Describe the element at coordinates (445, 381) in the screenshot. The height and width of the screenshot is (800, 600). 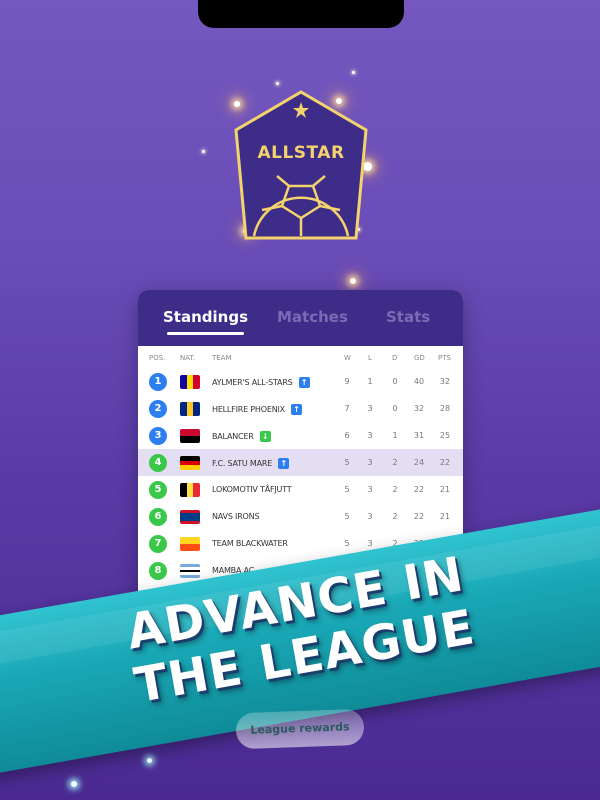
I see `stat-pts: 32` at that location.